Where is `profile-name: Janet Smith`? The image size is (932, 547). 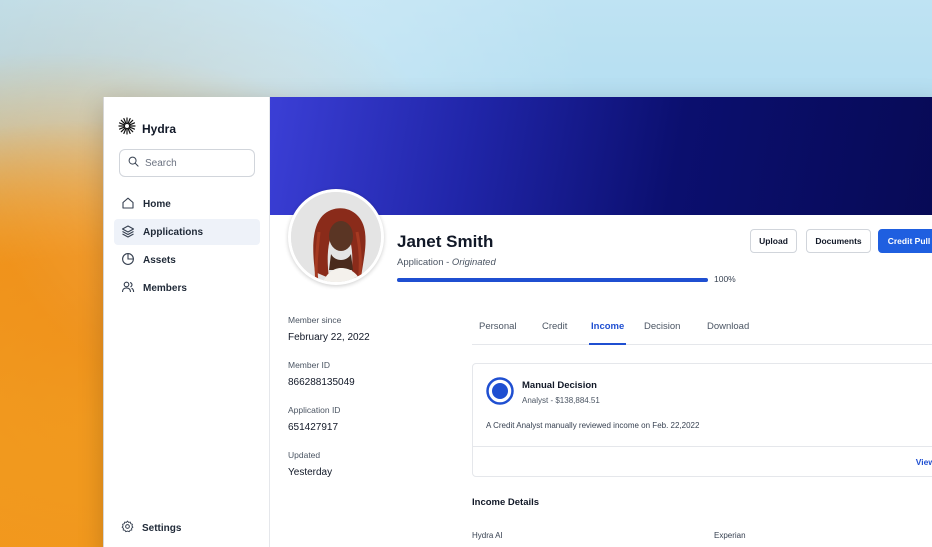
profile-name: Janet Smith is located at coordinates (445, 241).